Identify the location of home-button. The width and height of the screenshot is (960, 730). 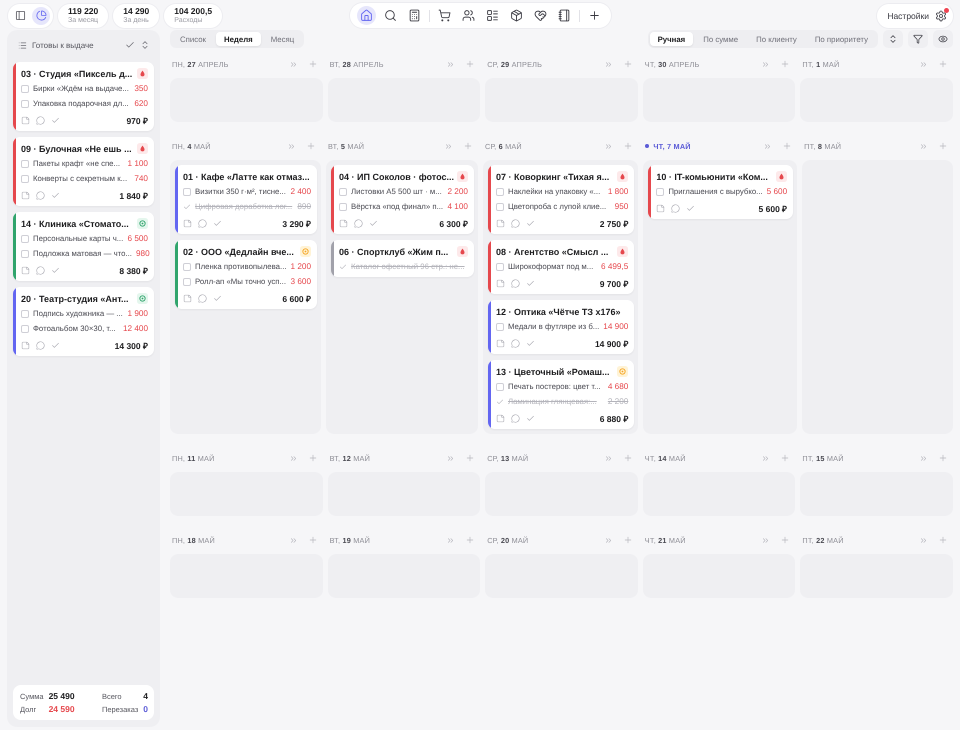
(366, 15).